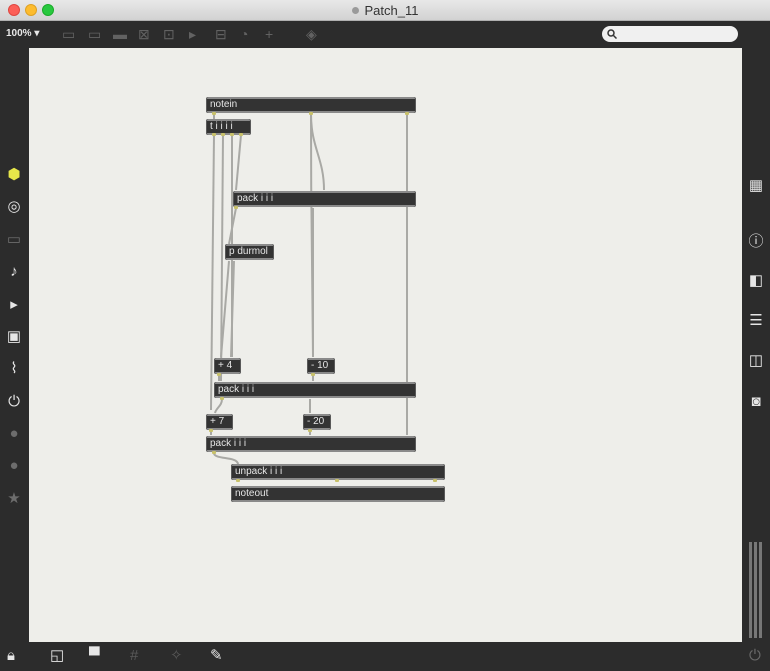 This screenshot has height=671, width=770. What do you see at coordinates (311, 34) in the screenshot?
I see `paint-bucket-icon: ◈` at bounding box center [311, 34].